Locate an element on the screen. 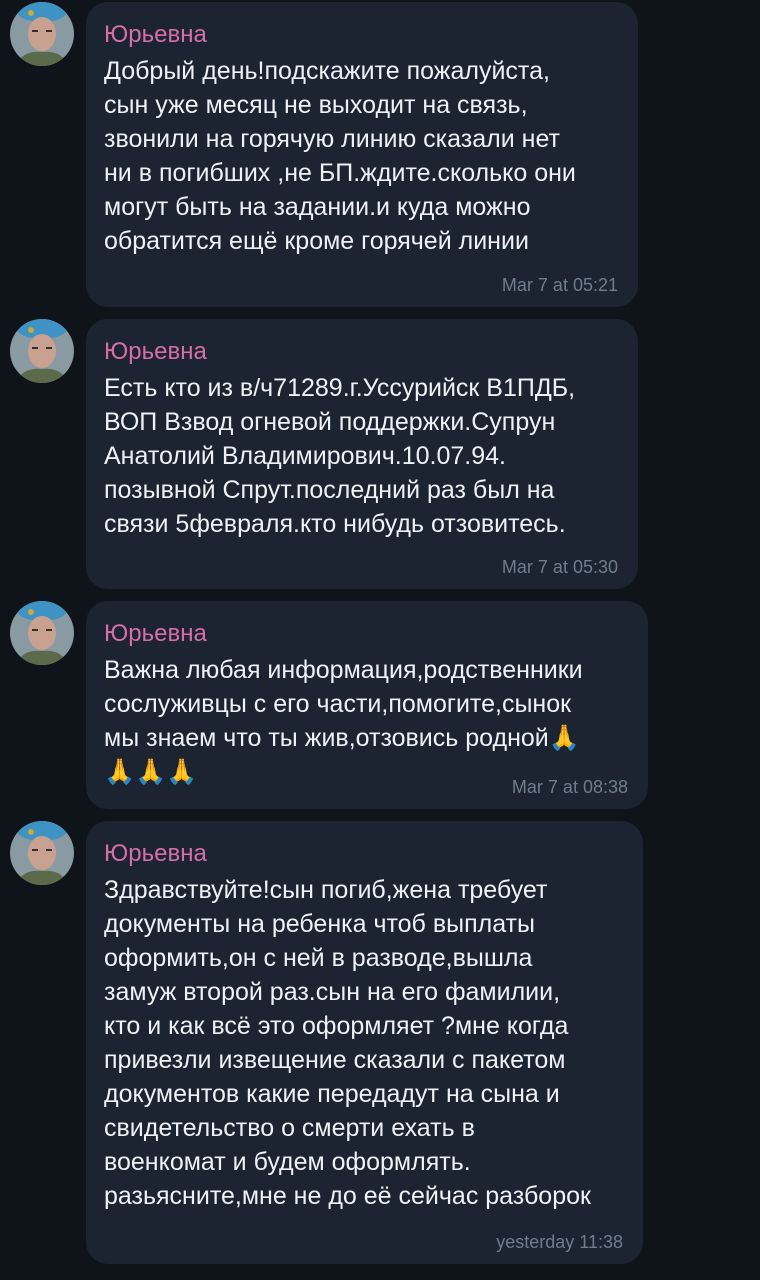 The width and height of the screenshot is (760, 1280). message-time: Mar 7 at 08:38 is located at coordinates (569, 787).